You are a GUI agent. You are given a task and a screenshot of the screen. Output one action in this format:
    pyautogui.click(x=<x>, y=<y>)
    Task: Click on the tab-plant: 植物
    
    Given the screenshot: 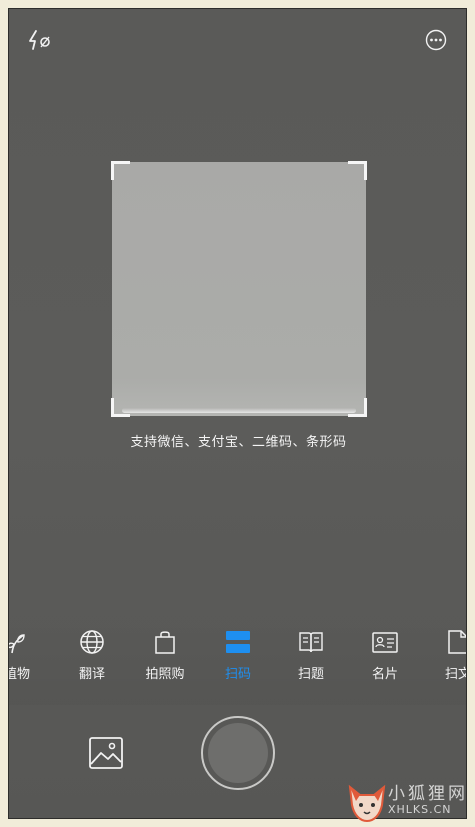 What is the action you would take?
    pyautogui.click(x=31, y=655)
    